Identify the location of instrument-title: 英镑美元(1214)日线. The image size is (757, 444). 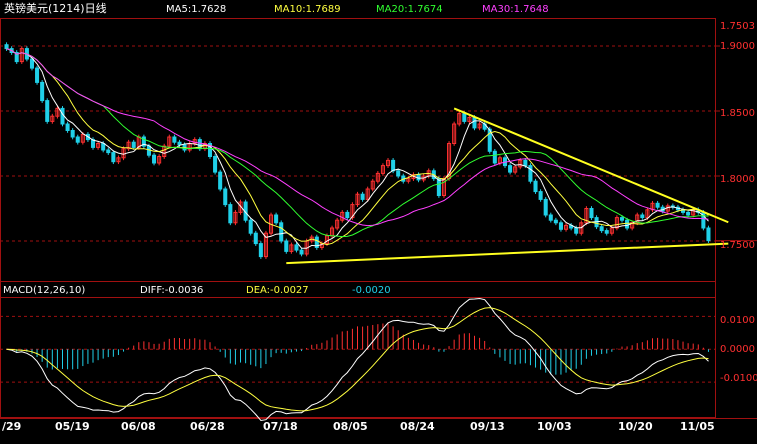
(55, 8).